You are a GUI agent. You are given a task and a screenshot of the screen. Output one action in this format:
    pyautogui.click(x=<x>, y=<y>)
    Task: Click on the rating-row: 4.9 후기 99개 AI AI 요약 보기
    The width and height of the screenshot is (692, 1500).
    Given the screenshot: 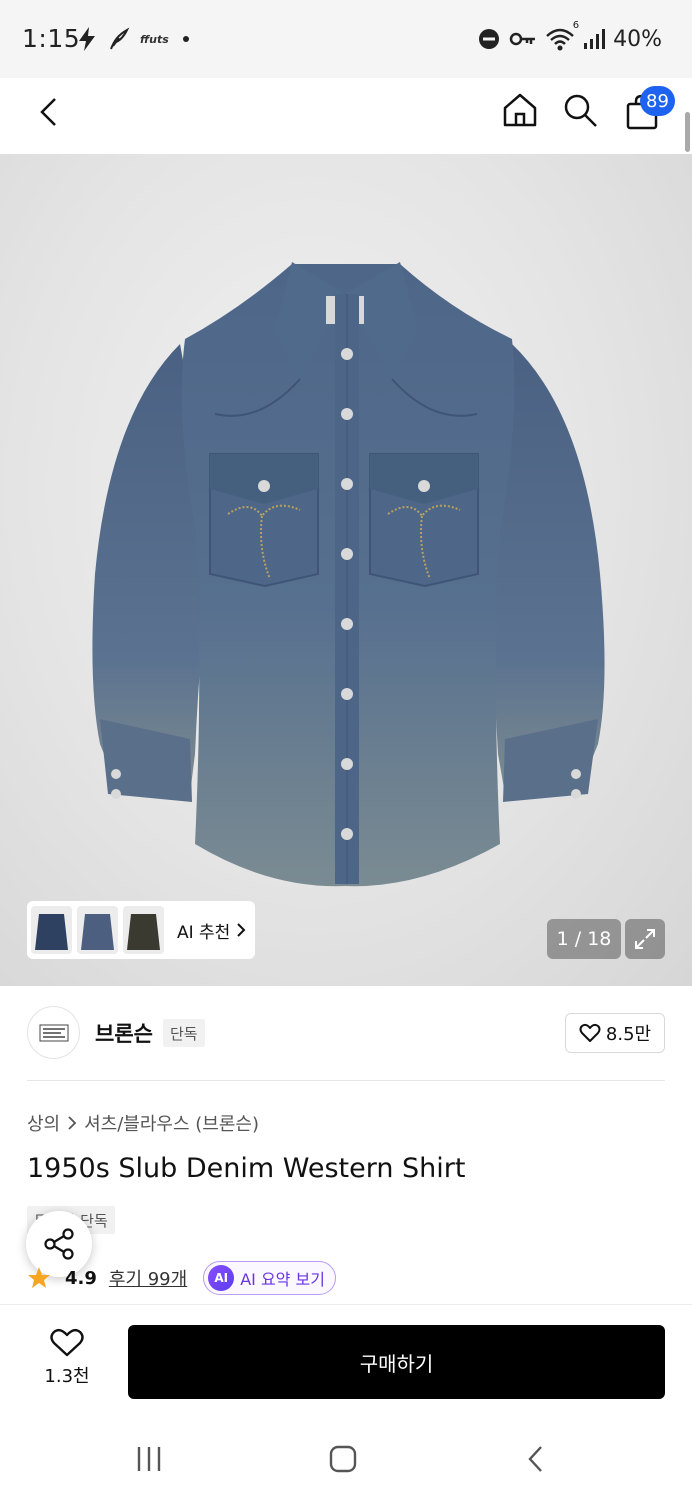 What is the action you would take?
    pyautogui.click(x=181, y=1278)
    